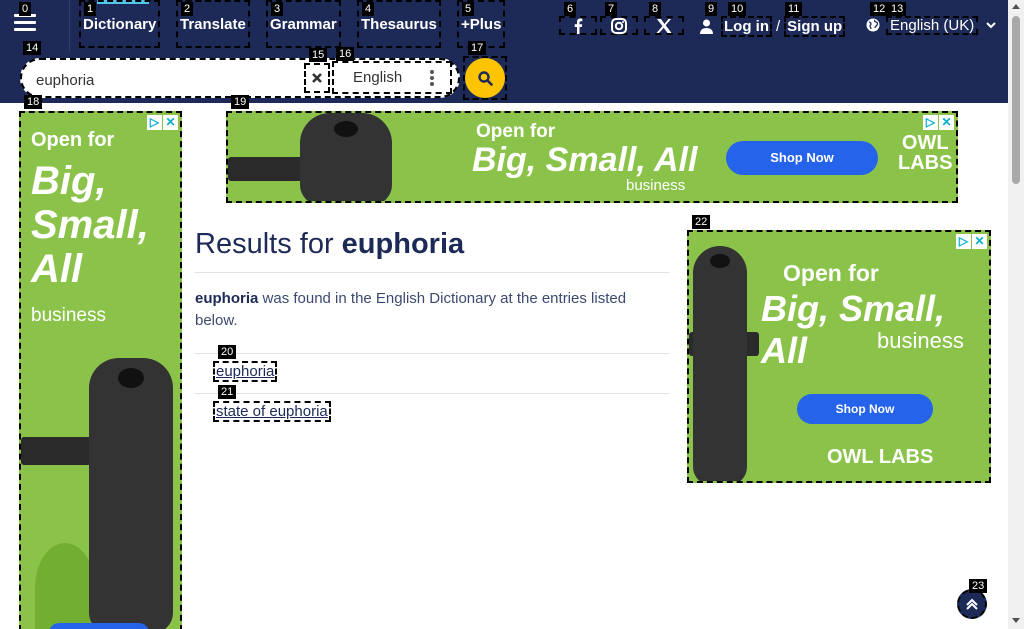  Describe the element at coordinates (815, 26) in the screenshot. I see `signup-link: Sign up` at that location.